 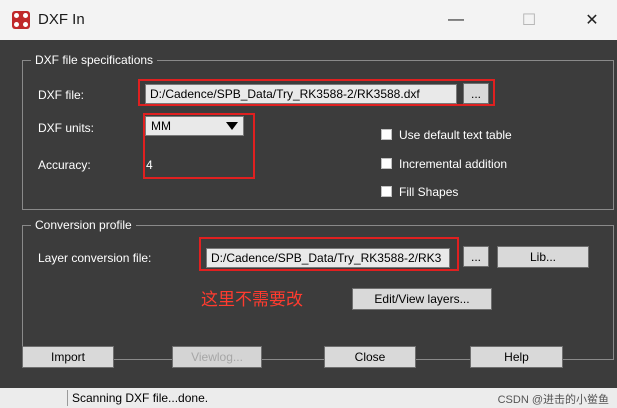 What do you see at coordinates (592, 20) in the screenshot?
I see `close-window-button: ✕` at bounding box center [592, 20].